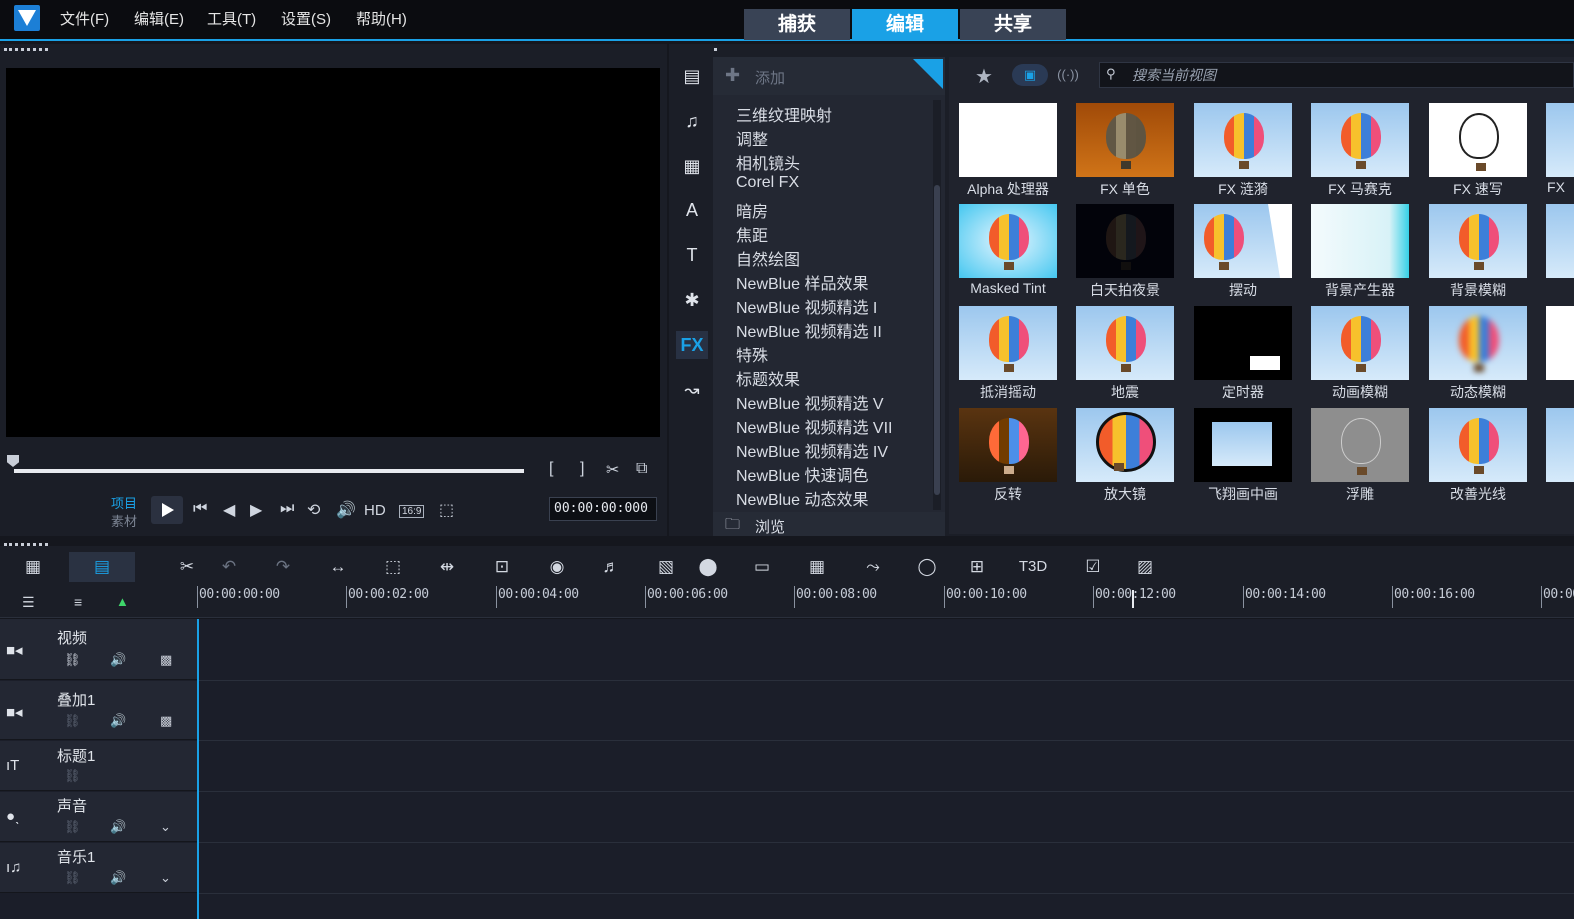 This screenshot has height=919, width=1574. I want to click on filter-fx-icon: FX, so click(692, 345).